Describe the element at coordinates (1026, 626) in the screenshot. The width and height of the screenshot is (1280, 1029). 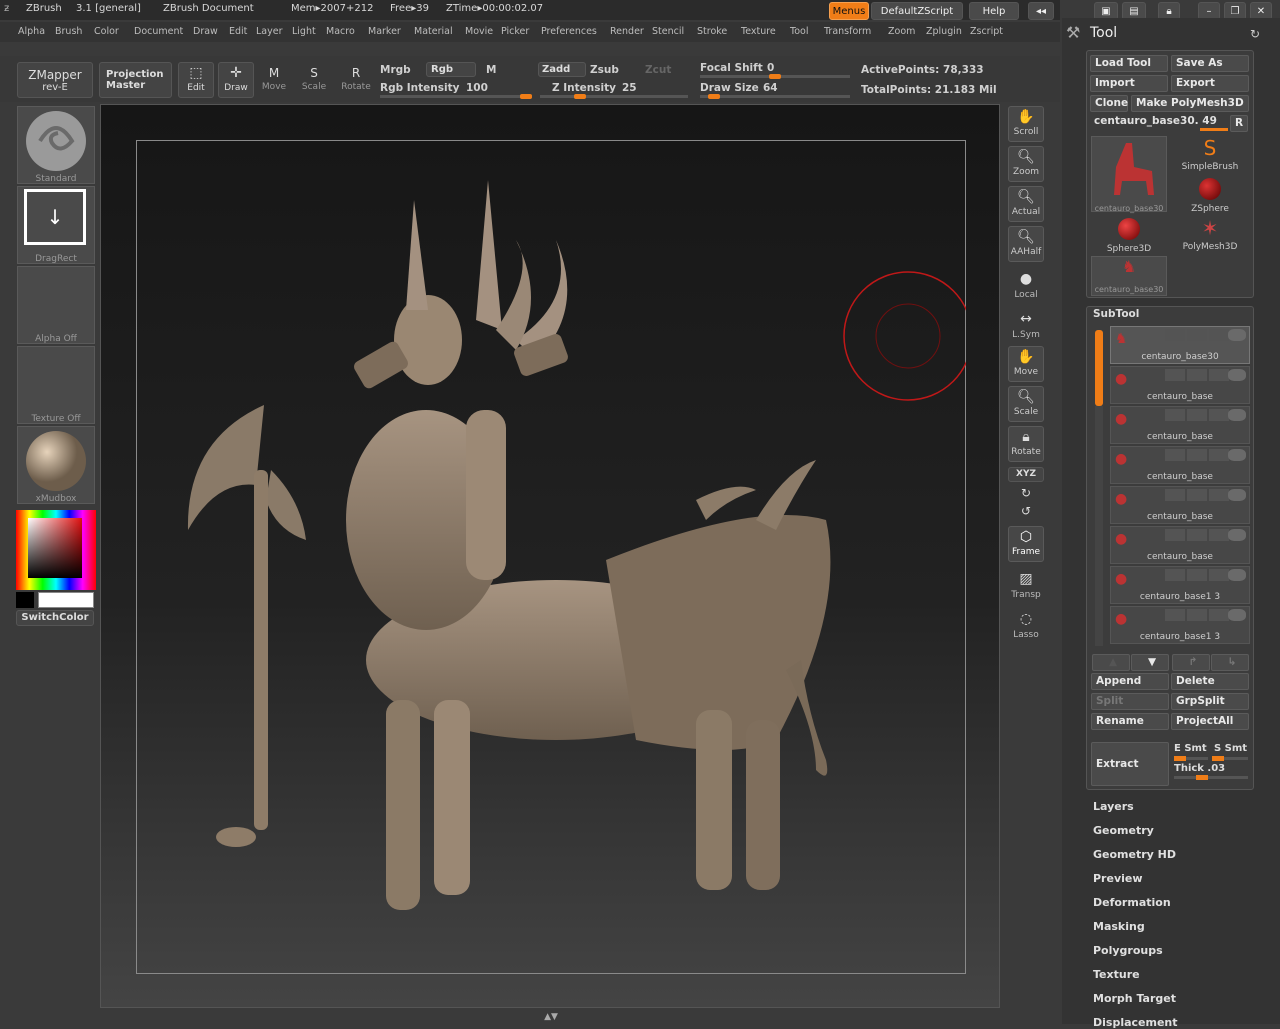
I see `lasso-button: ◌ Lasso` at that location.